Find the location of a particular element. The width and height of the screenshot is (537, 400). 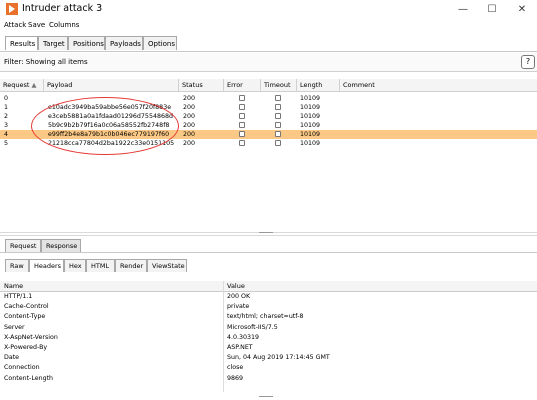

menu-attack: Attack is located at coordinates (15, 25).